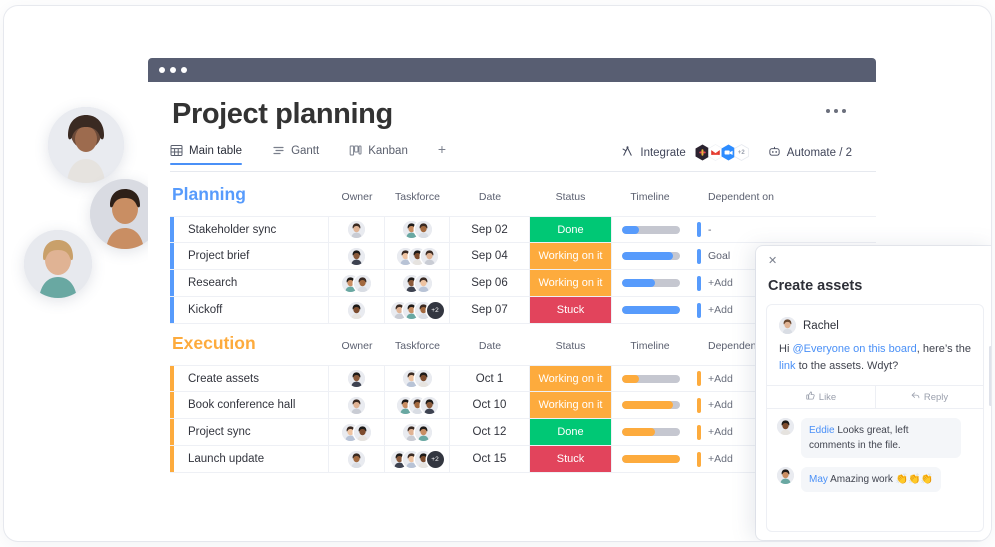  I want to click on thumbs-up-icon, so click(810, 397).